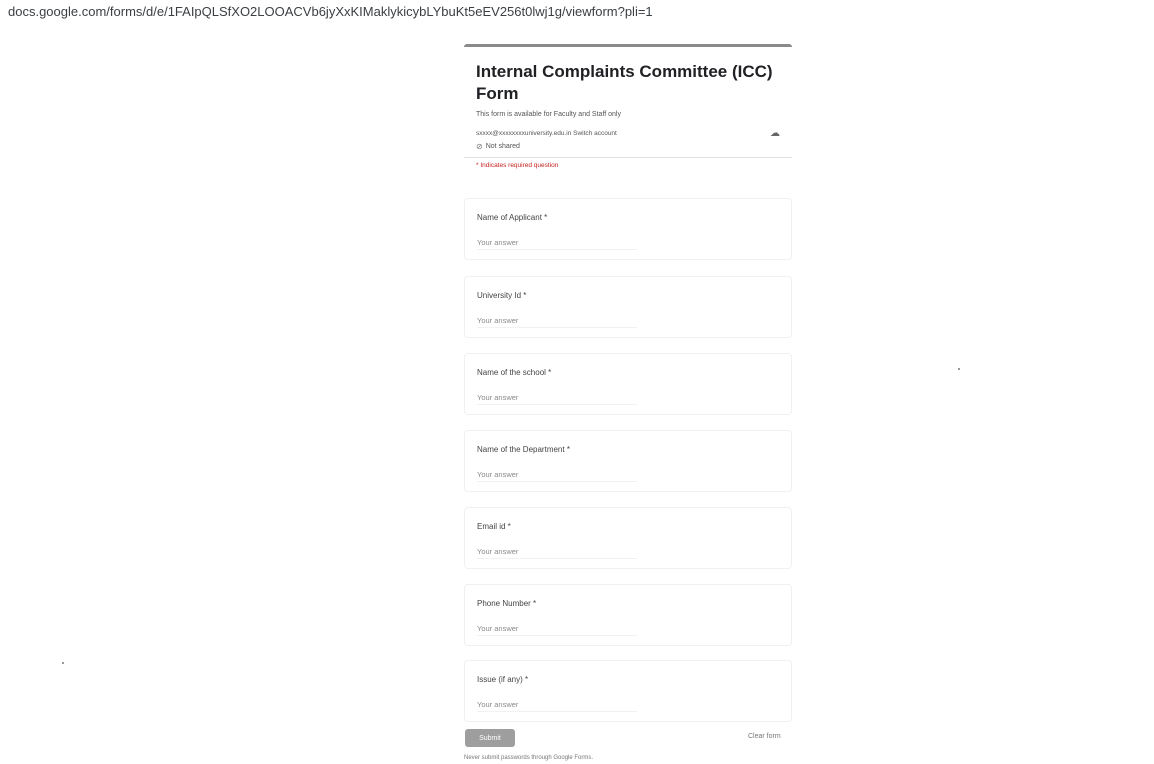 The height and width of the screenshot is (764, 1154). What do you see at coordinates (503, 679) in the screenshot?
I see `question-label: Issue (if any) *` at bounding box center [503, 679].